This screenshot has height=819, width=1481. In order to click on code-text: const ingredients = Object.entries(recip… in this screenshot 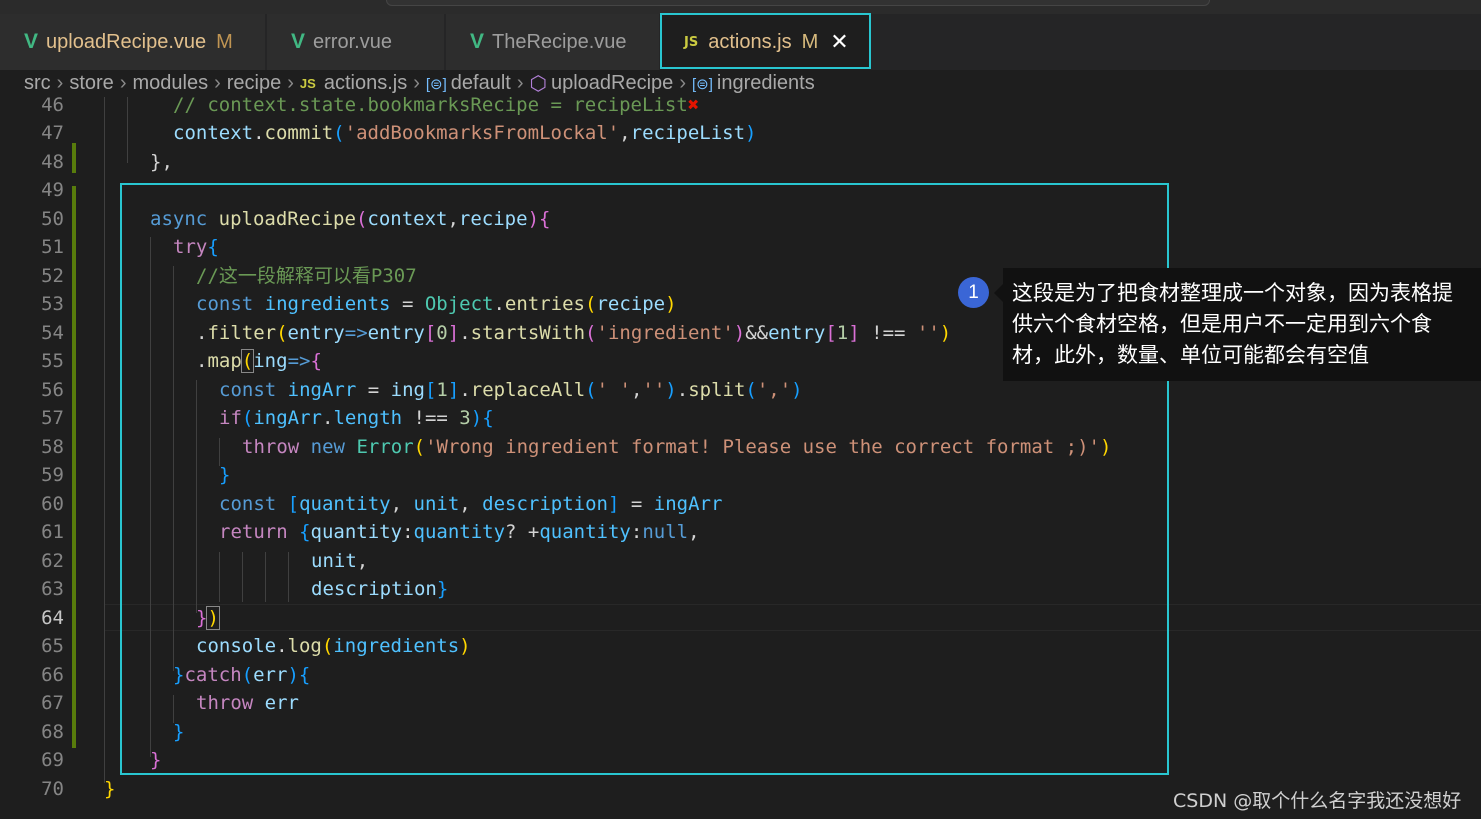, I will do `click(436, 304)`.